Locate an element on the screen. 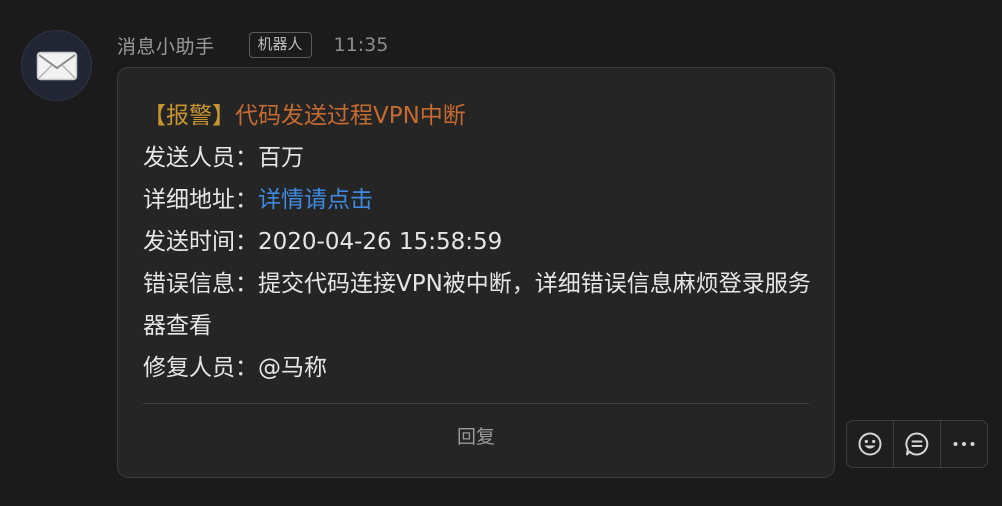 The height and width of the screenshot is (506, 1002). emoji-icon is located at coordinates (870, 444).